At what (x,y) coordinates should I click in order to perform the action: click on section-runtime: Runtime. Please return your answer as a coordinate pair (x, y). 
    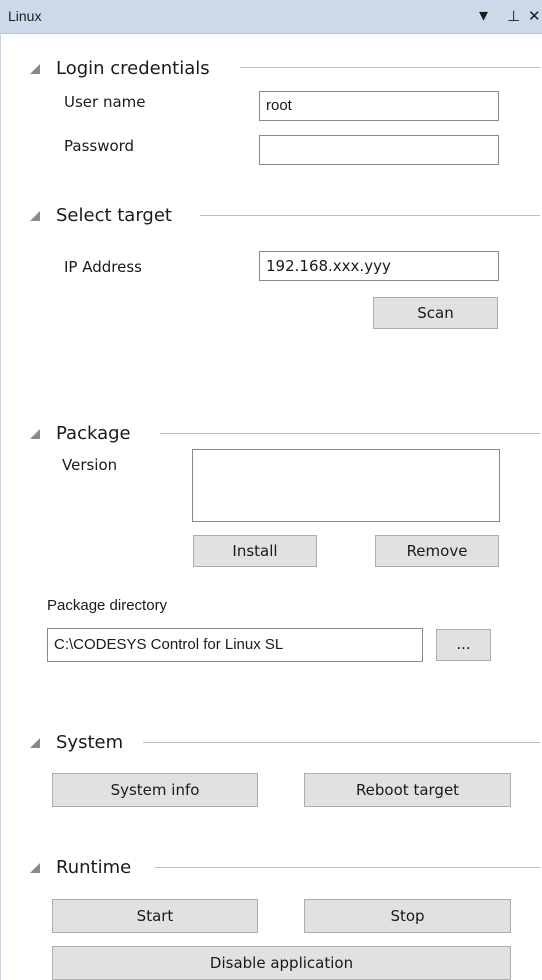
    Looking at the image, I should click on (91, 867).